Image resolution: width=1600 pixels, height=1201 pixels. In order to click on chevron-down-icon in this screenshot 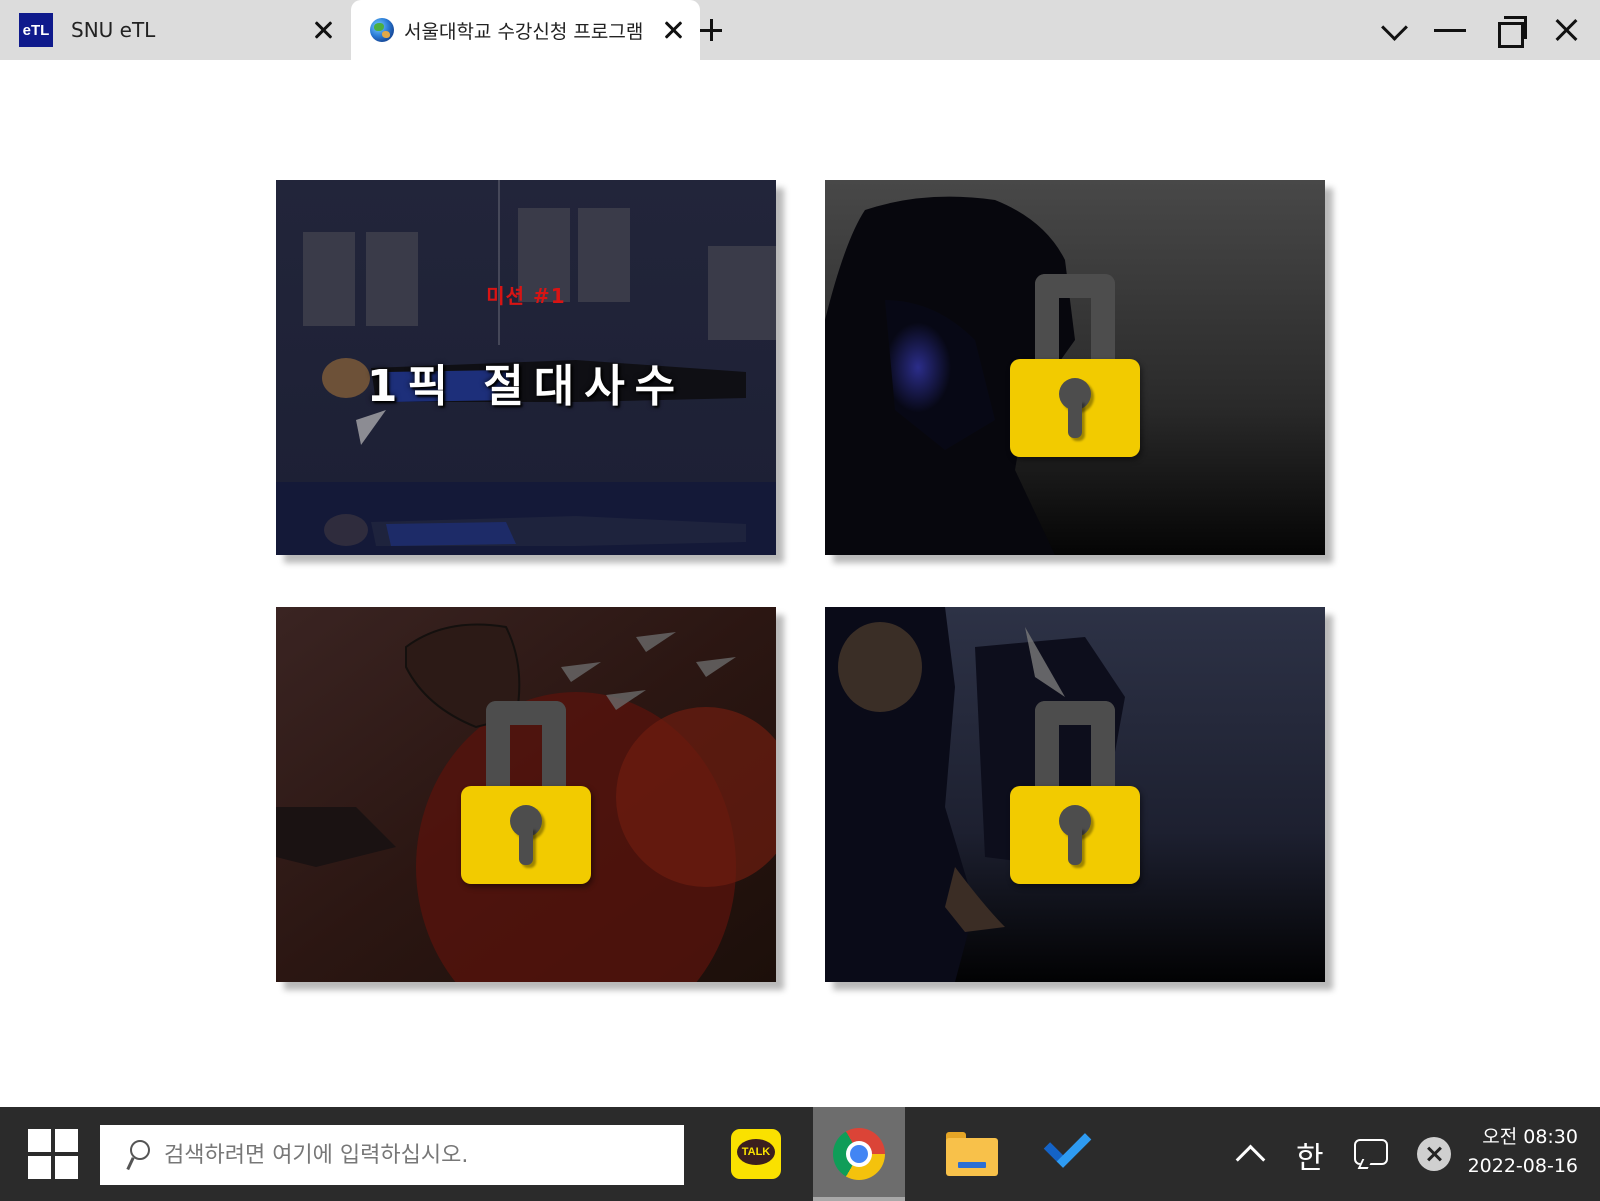, I will do `click(1394, 30)`.